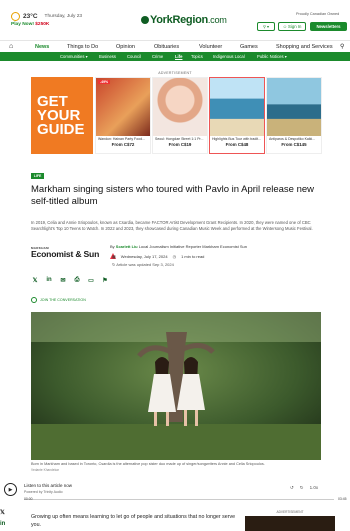  Describe the element at coordinates (63, 300) in the screenshot. I see `join-conversation-label: JOIN THE CONVERSATION` at that location.